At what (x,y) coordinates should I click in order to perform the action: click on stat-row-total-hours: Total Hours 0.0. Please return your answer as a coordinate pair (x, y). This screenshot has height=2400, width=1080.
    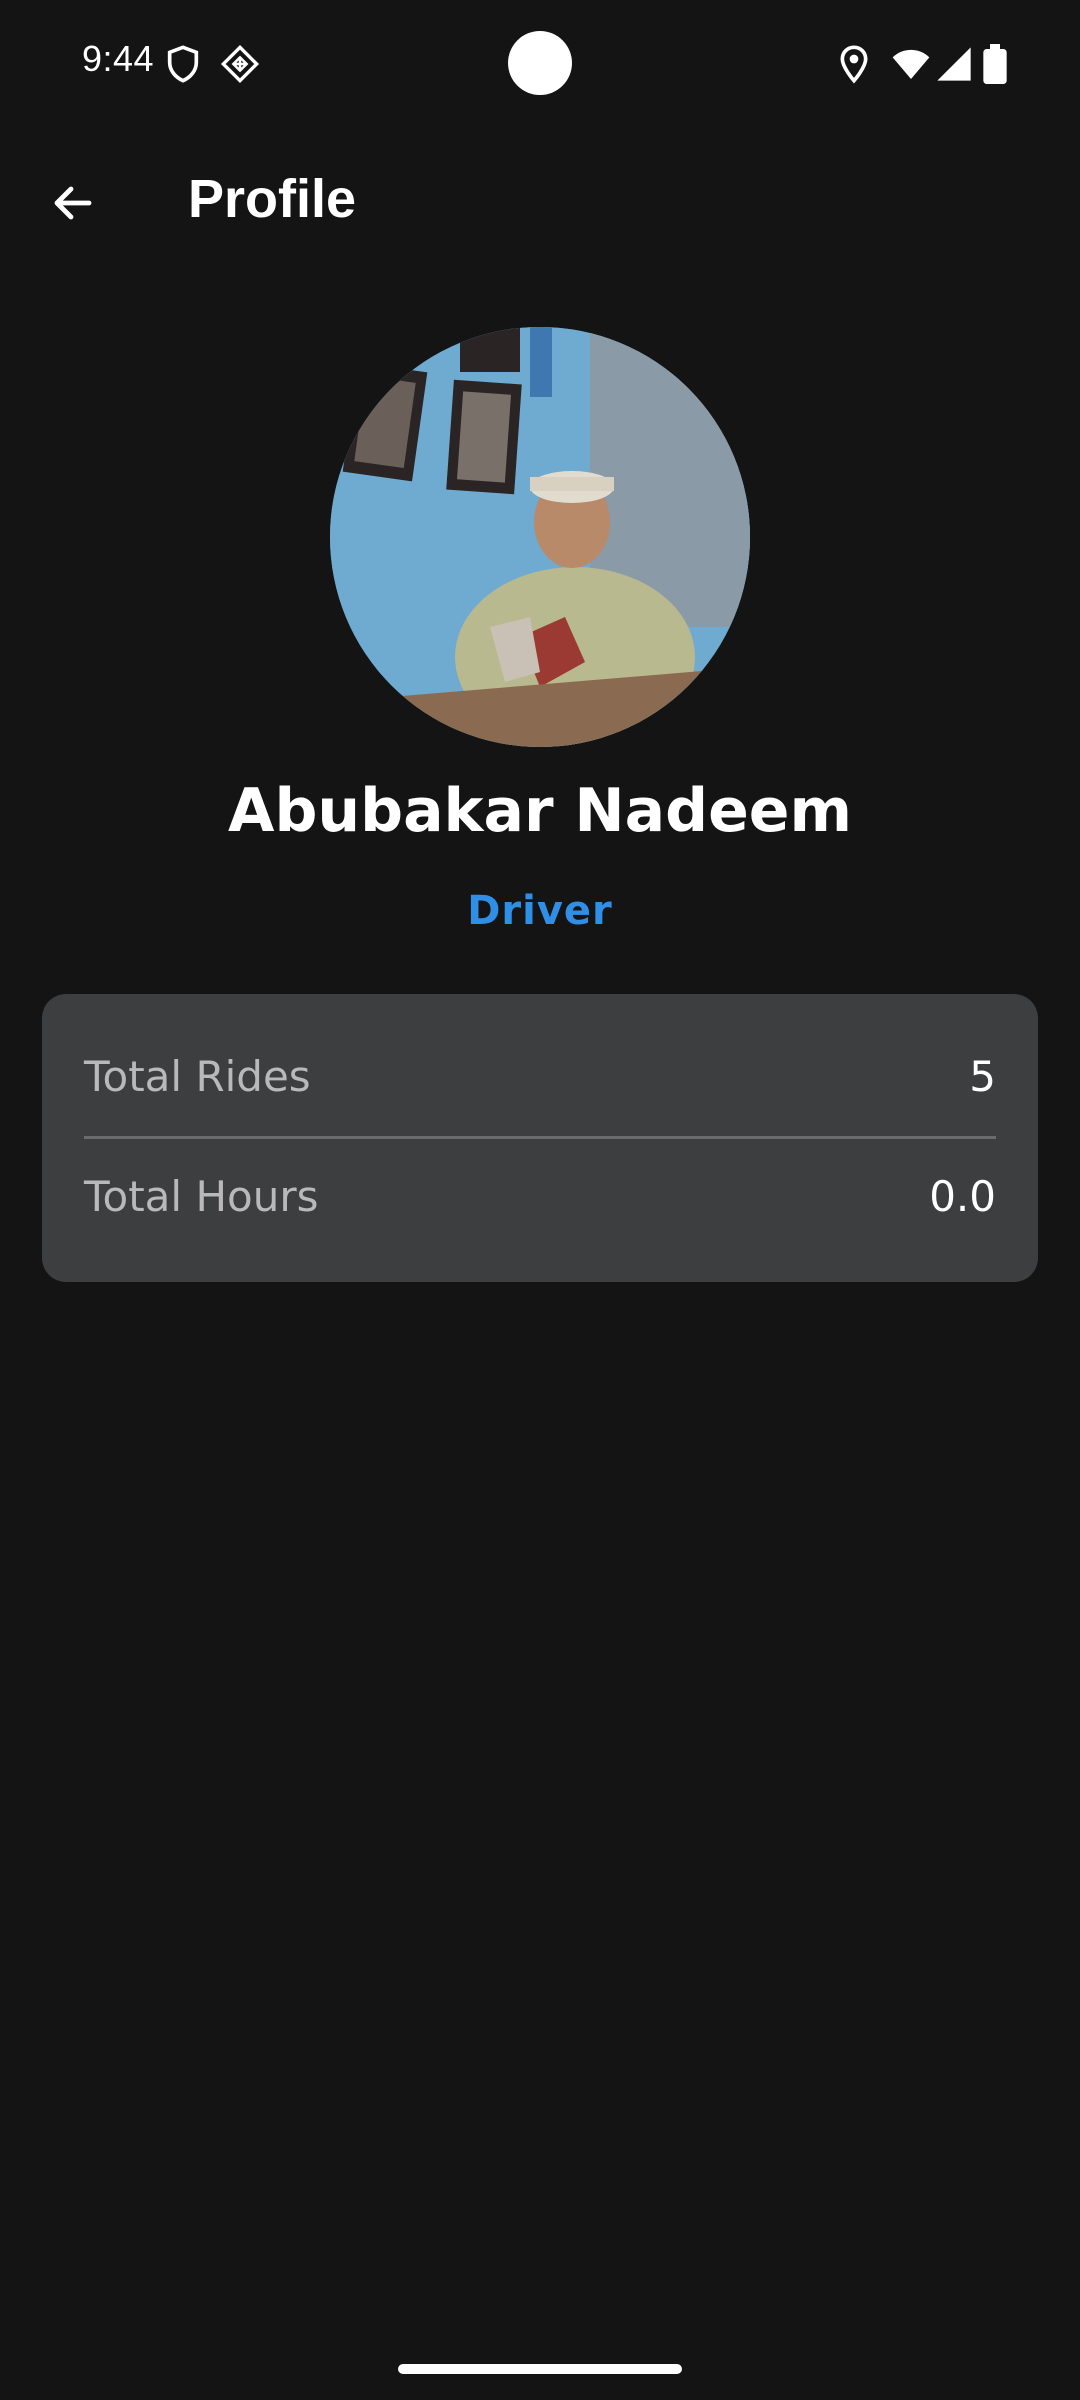
    Looking at the image, I should click on (540, 1196).